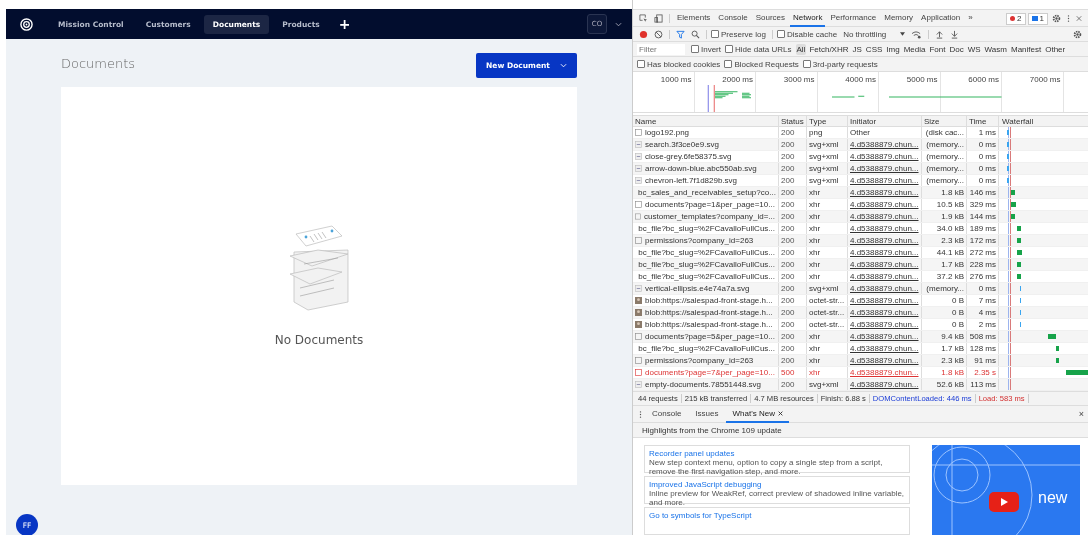  What do you see at coordinates (956, 49) in the screenshot?
I see `type-filter-button: Doc` at bounding box center [956, 49].